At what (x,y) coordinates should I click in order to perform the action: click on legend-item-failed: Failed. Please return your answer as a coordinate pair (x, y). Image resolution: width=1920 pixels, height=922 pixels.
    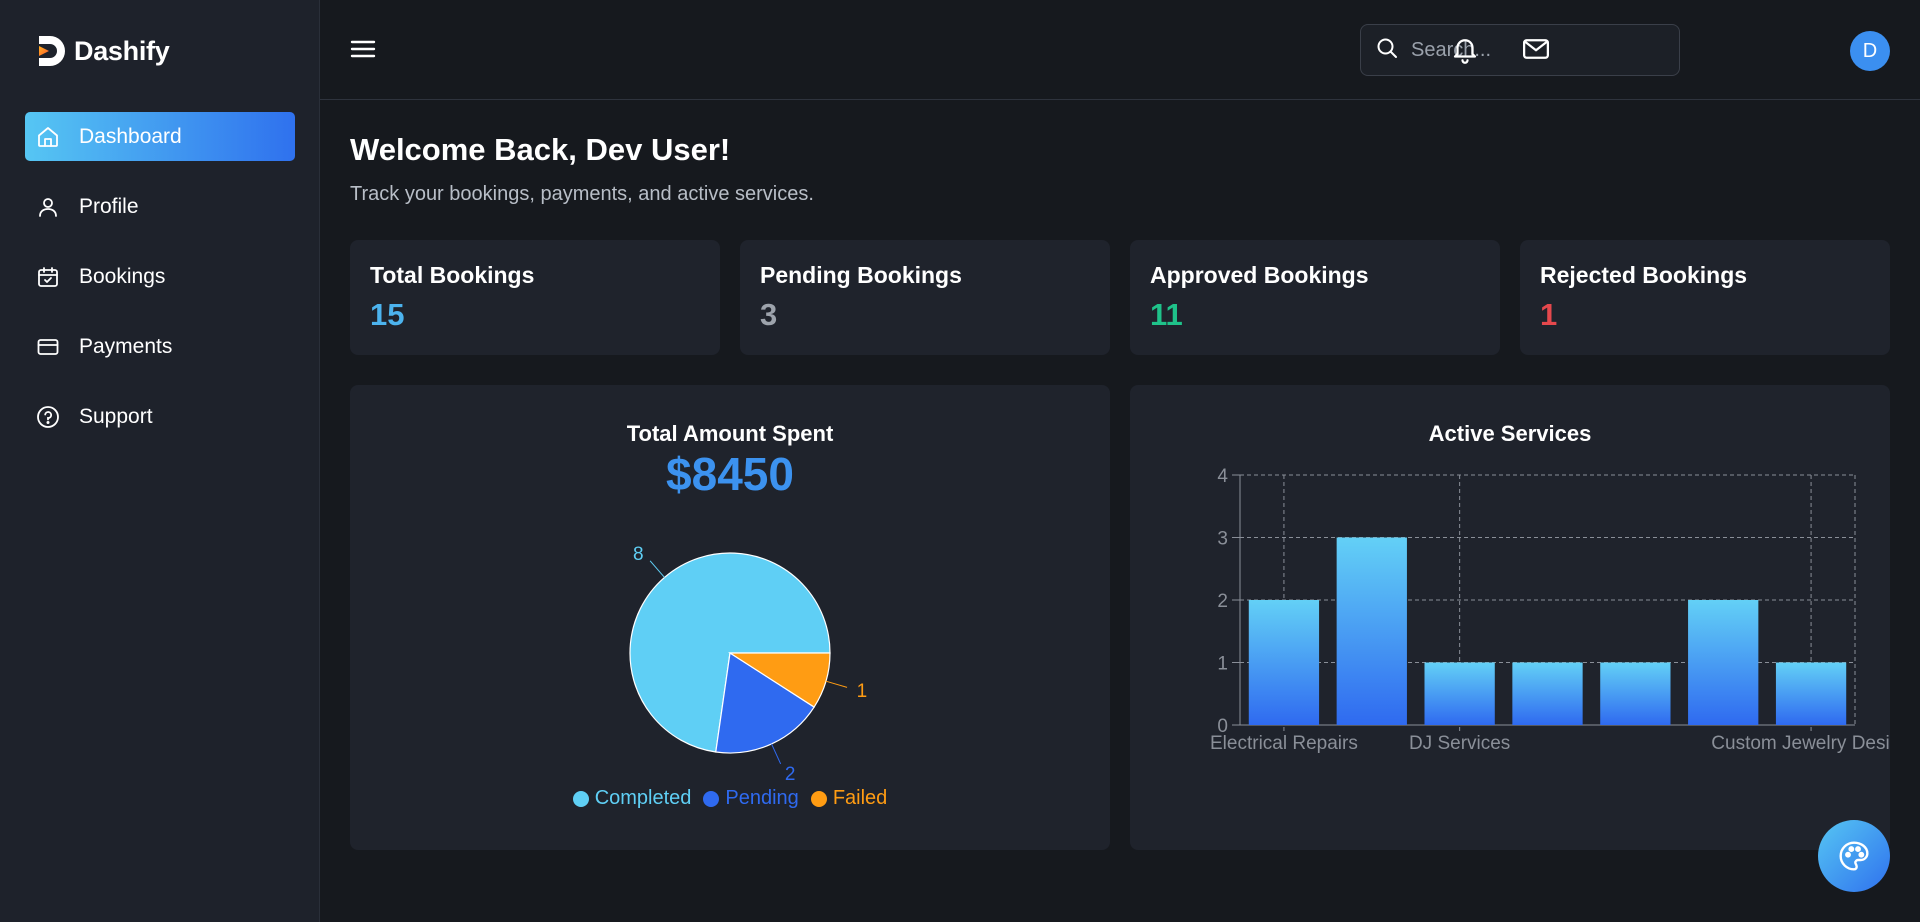
    Looking at the image, I should click on (849, 798).